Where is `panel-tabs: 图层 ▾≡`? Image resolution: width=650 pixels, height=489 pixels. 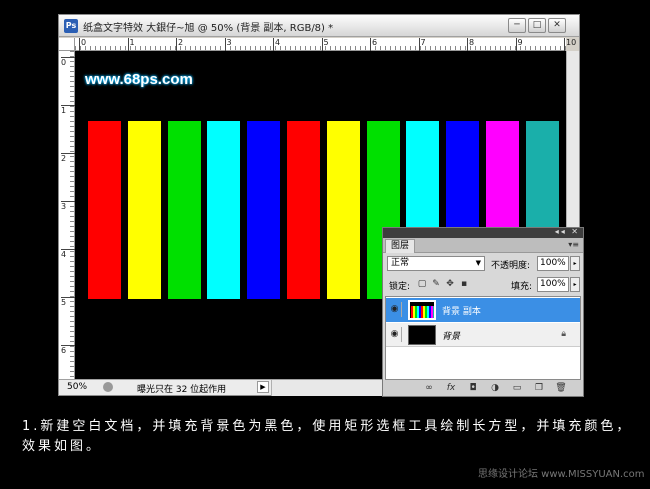
panel-tabs: 图层 ▾≡ is located at coordinates (483, 245).